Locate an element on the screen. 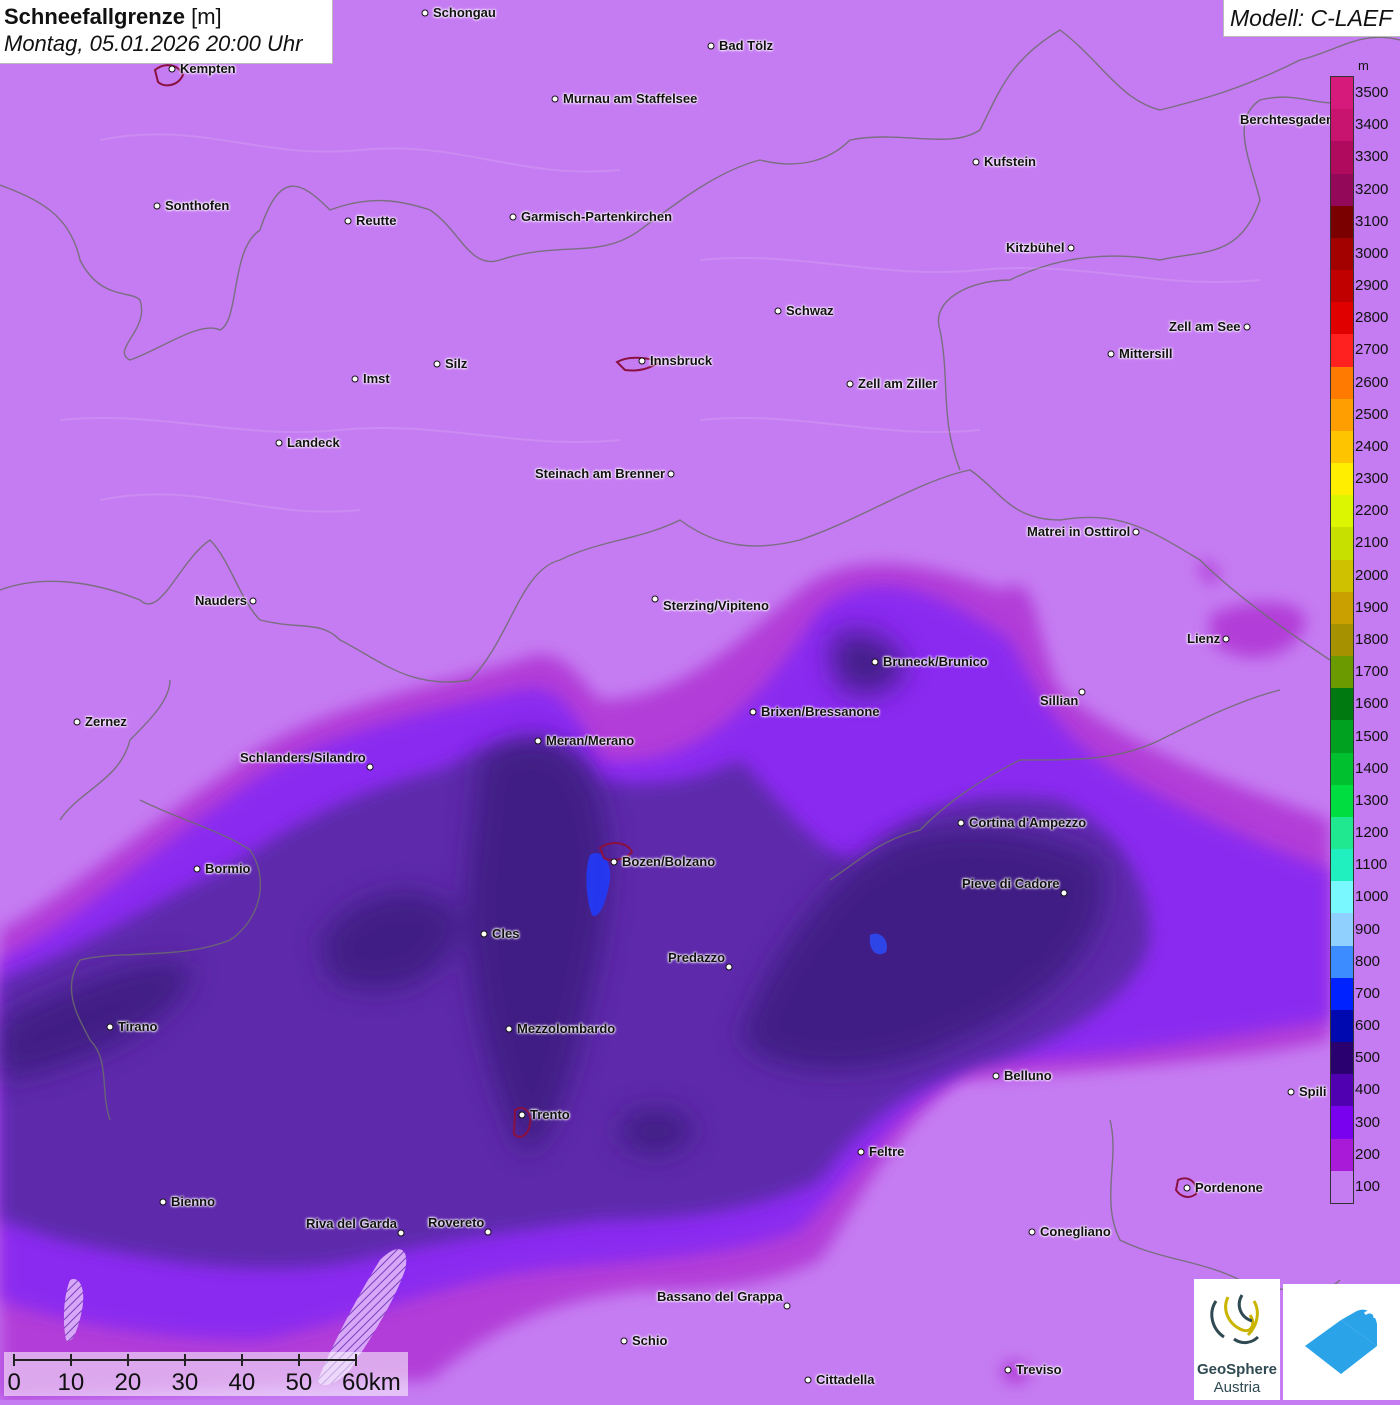 Image resolution: width=1400 pixels, height=1405 pixels. city-label: Mittersill is located at coordinates (1146, 353).